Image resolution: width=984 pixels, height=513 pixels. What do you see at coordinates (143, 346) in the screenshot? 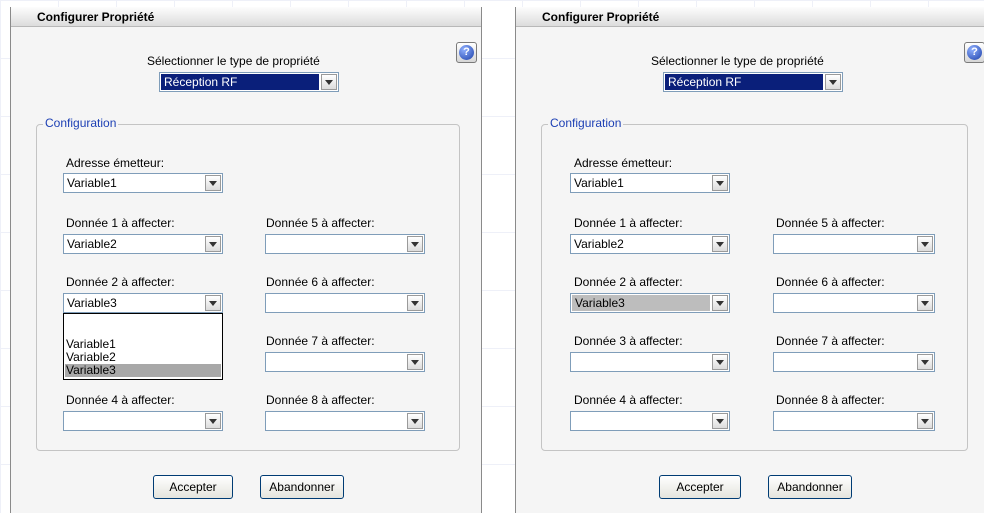
I see `d2-dropdown-list: Variable1 Variable2 Variable3` at bounding box center [143, 346].